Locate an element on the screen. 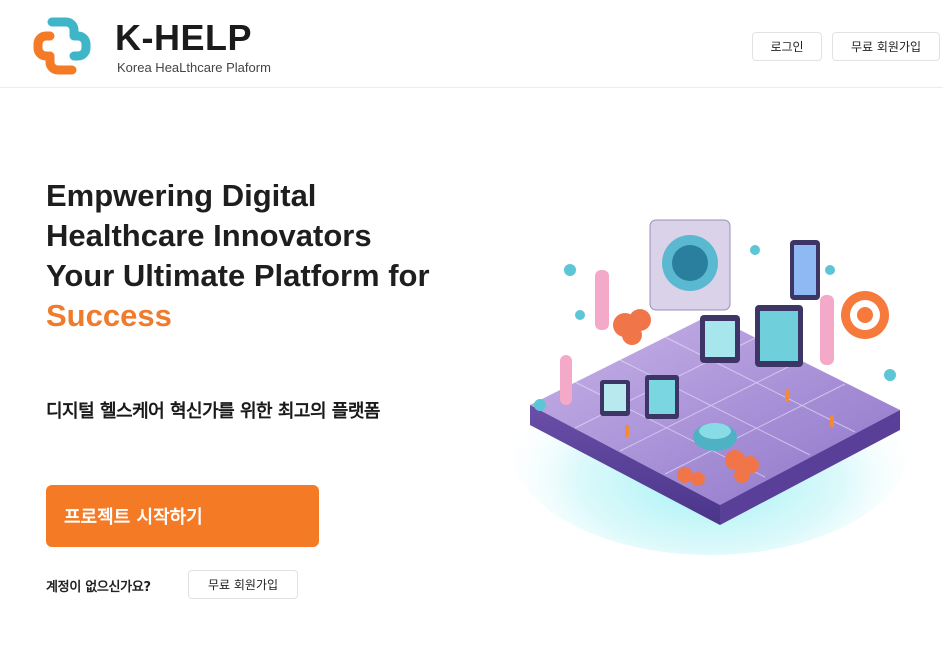 The width and height of the screenshot is (943, 645). start-project-button: 프로젝트 시작하기 is located at coordinates (182, 516).